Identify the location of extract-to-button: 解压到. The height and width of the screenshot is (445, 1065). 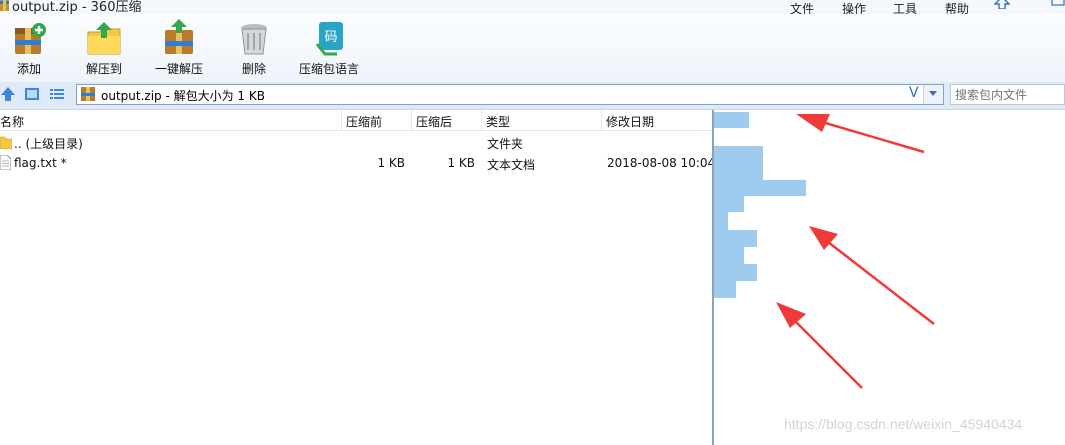
(104, 48).